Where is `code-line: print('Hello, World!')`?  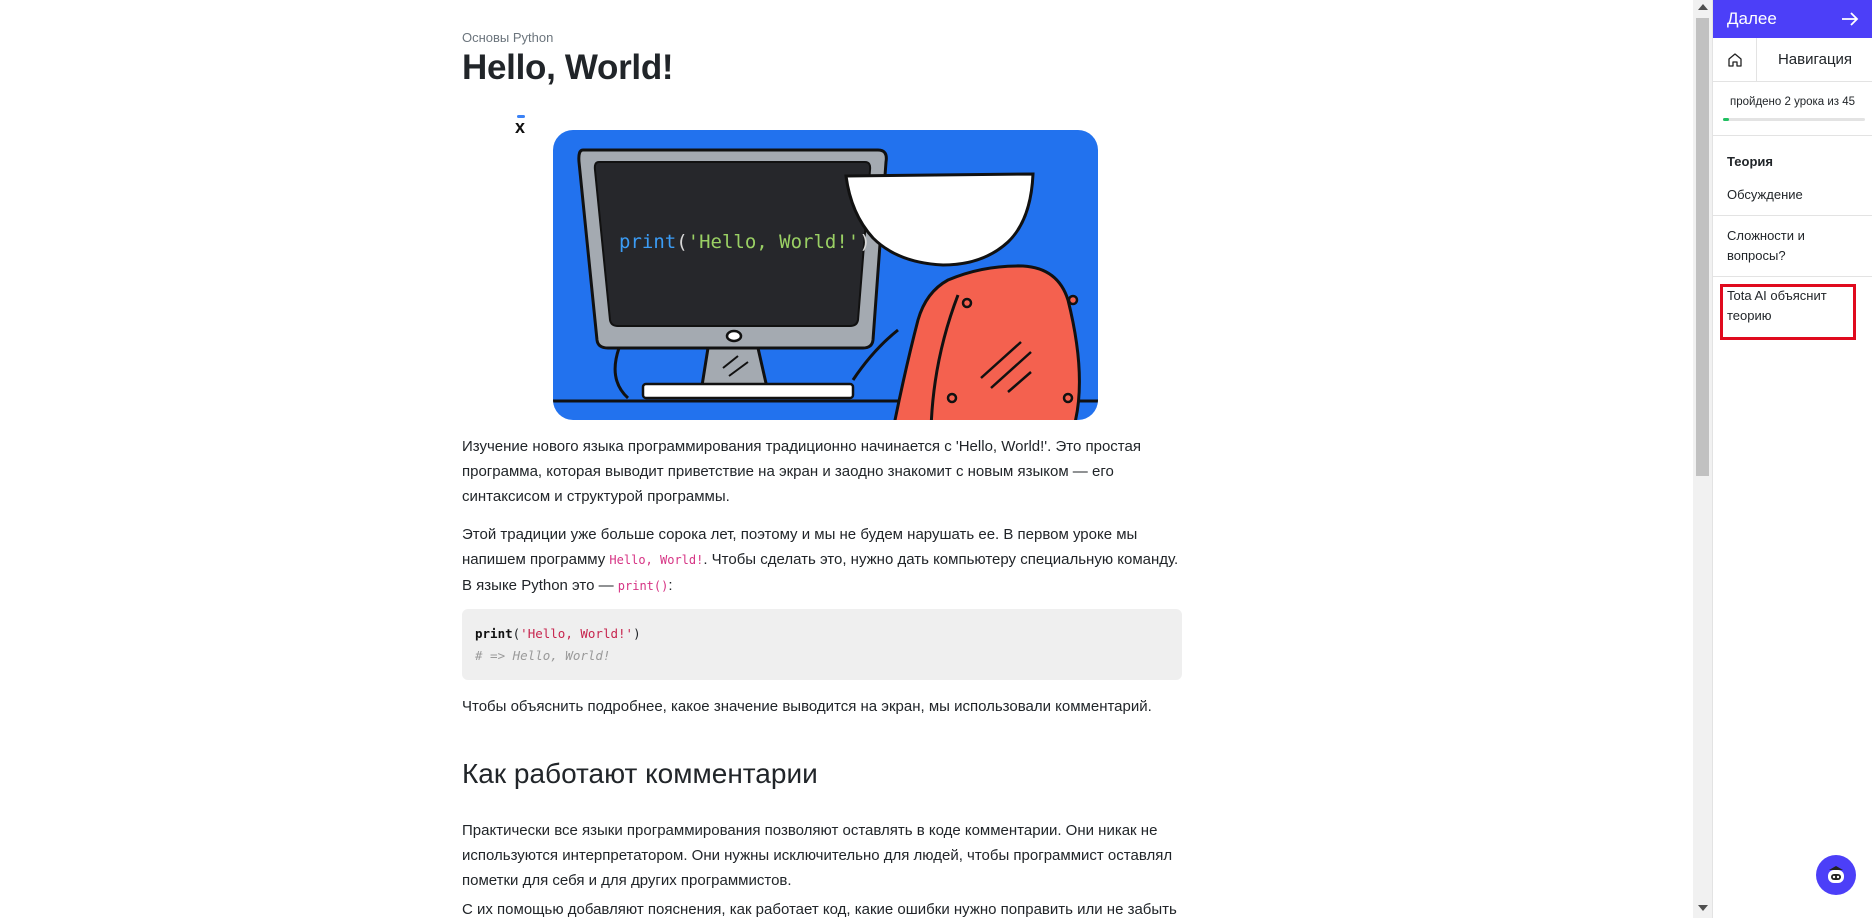
code-line: print('Hello, World!') is located at coordinates (822, 634).